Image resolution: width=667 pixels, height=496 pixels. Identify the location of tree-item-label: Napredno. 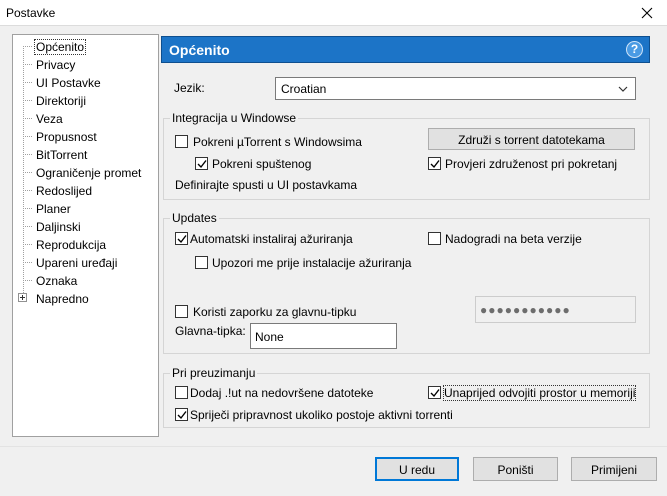
(62, 299).